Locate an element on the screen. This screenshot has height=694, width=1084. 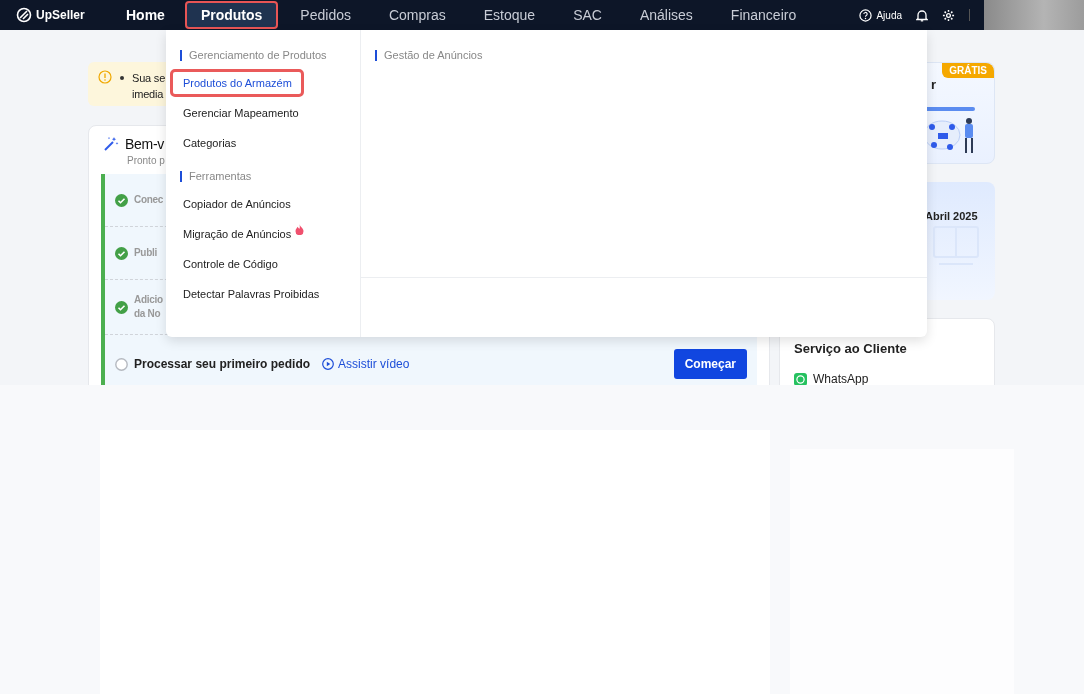
watch-video-link: Assistir vídeo is located at coordinates (366, 364).